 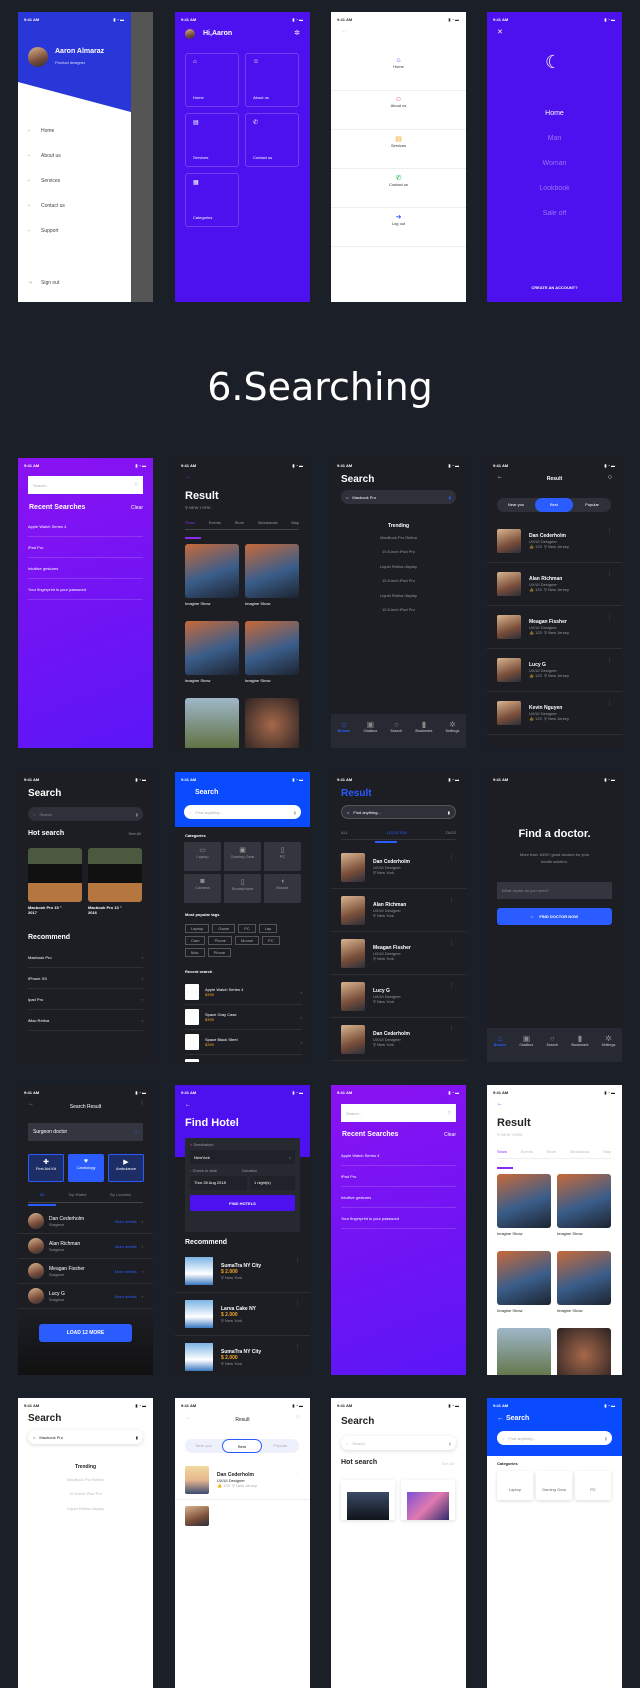 What do you see at coordinates (46, 230) in the screenshot?
I see `drawer-item: ▪ Support` at bounding box center [46, 230].